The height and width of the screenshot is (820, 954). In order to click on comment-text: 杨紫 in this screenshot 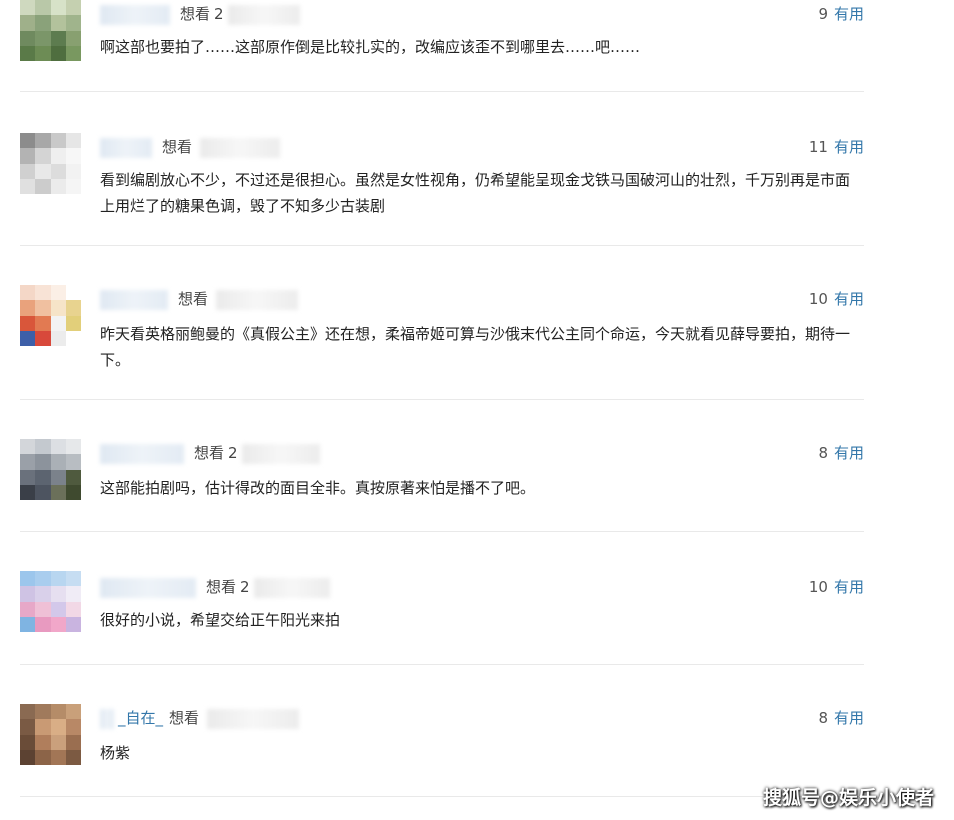, I will do `click(115, 753)`.